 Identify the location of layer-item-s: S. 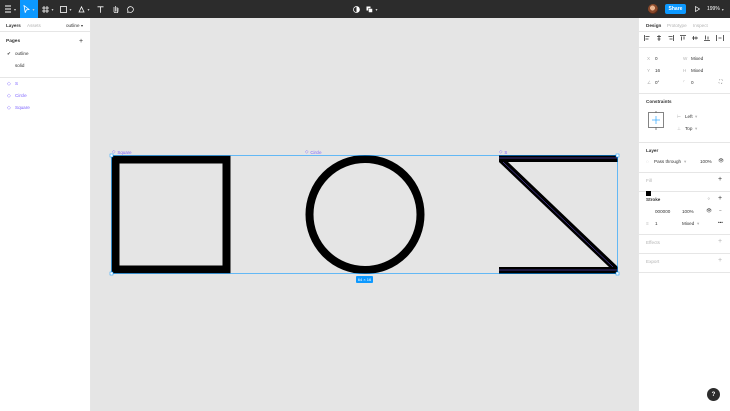
(16, 83).